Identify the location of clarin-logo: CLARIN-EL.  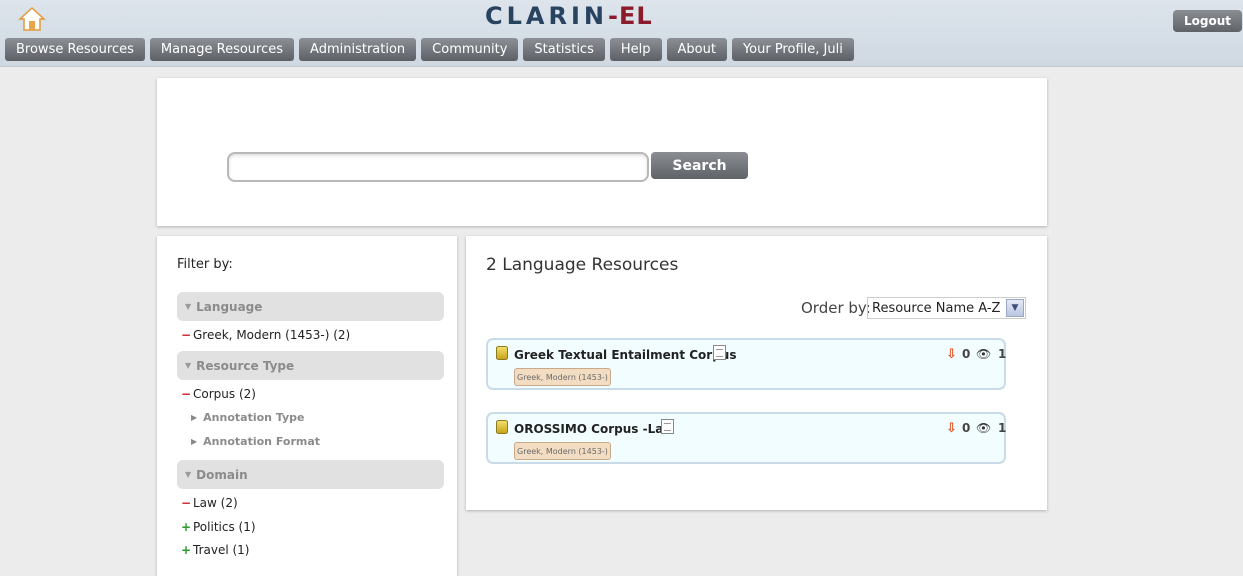
(569, 16).